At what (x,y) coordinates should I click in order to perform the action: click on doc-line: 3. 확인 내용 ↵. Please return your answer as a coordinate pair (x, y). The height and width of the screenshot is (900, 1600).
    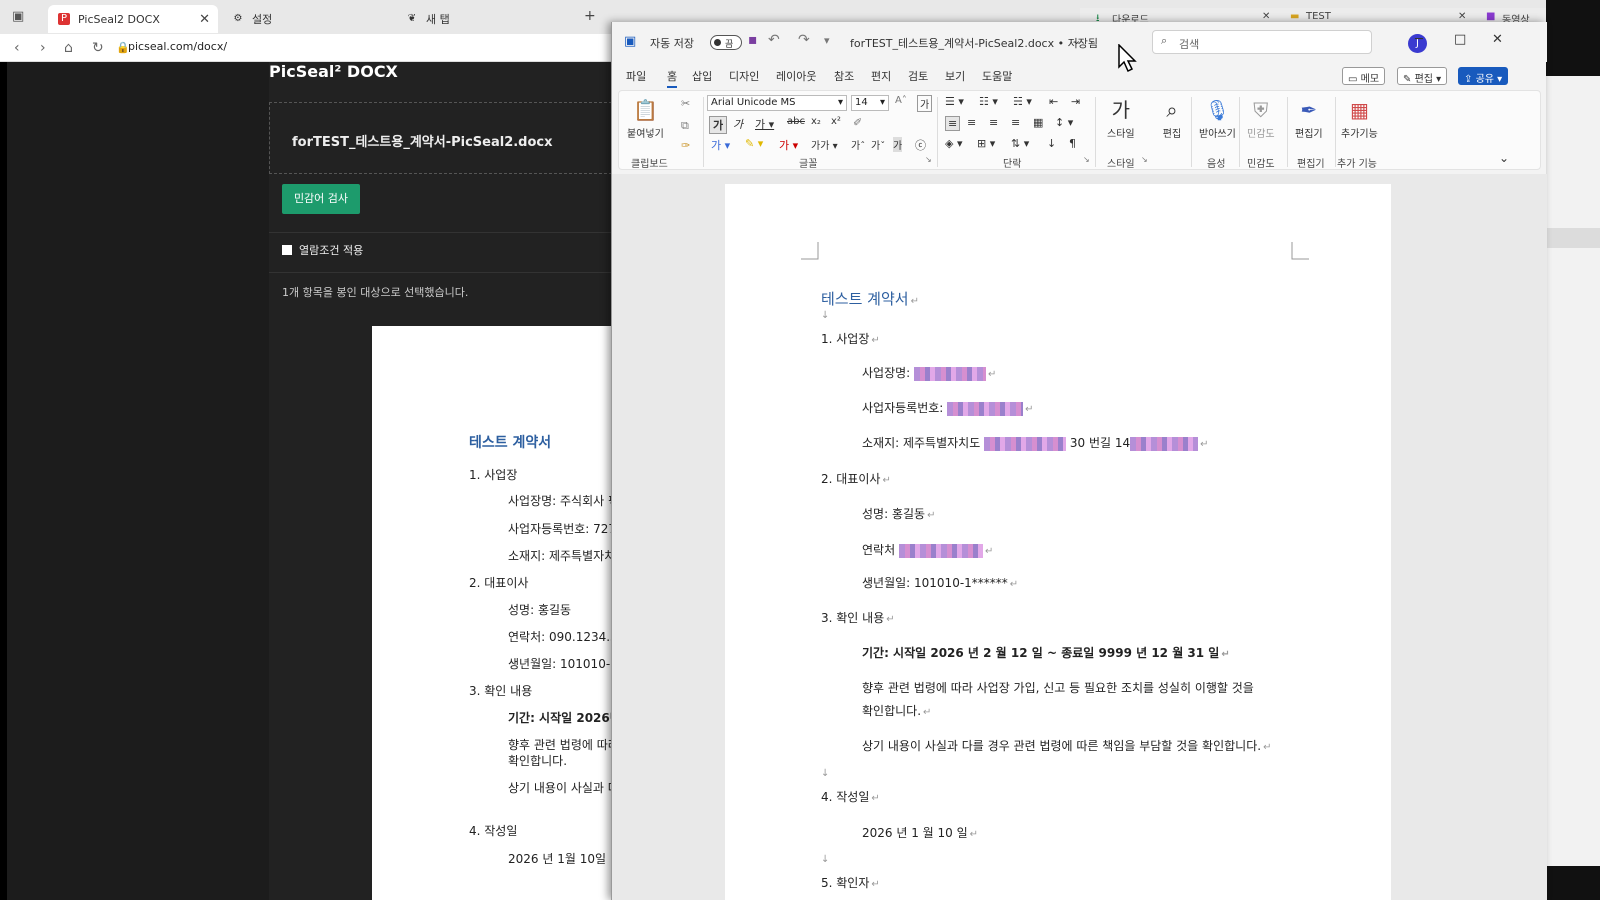
    Looking at the image, I should click on (858, 617).